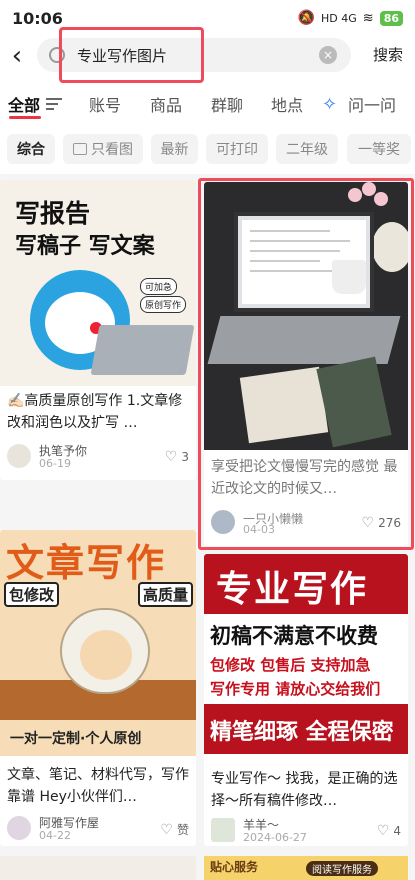  Describe the element at coordinates (379, 149) in the screenshot. I see `chip-first-prize: 一等奖` at that location.